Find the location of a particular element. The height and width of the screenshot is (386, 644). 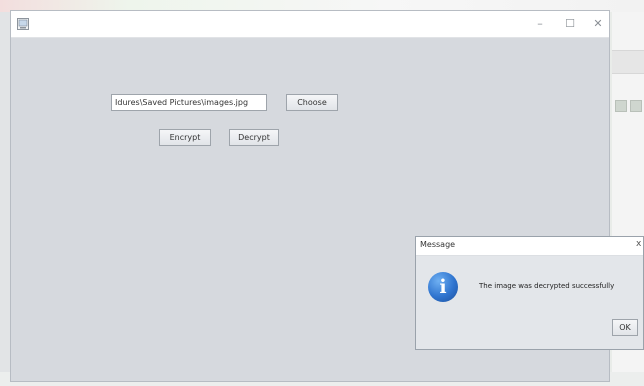

file-path-field: Idures\Saved Pictures\images.jpg is located at coordinates (189, 102).